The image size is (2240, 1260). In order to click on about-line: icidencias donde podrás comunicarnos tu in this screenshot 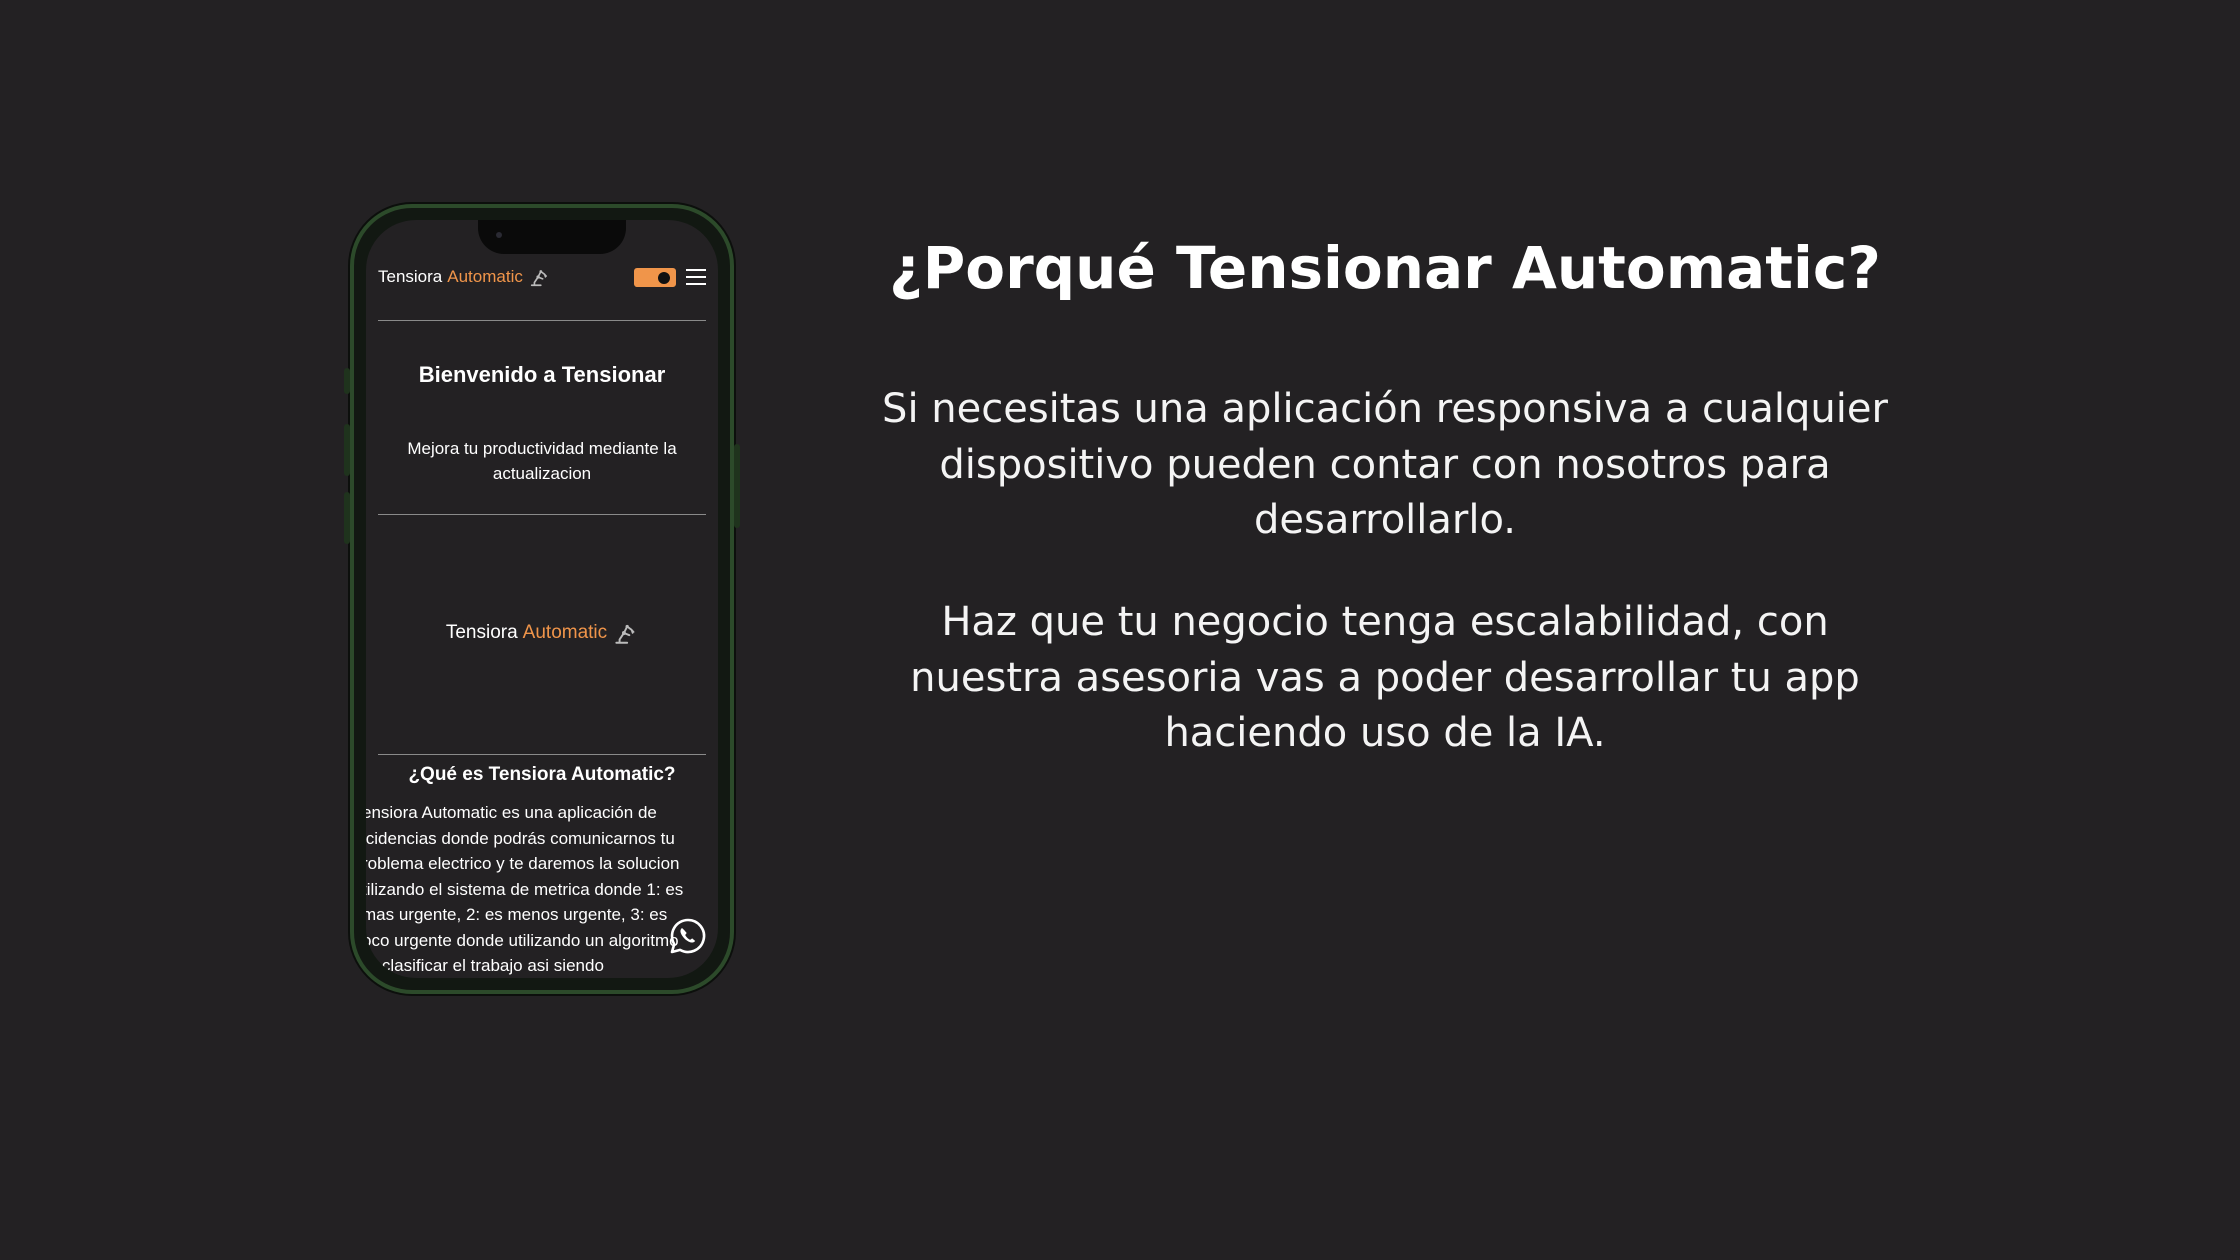, I will do `click(520, 838)`.